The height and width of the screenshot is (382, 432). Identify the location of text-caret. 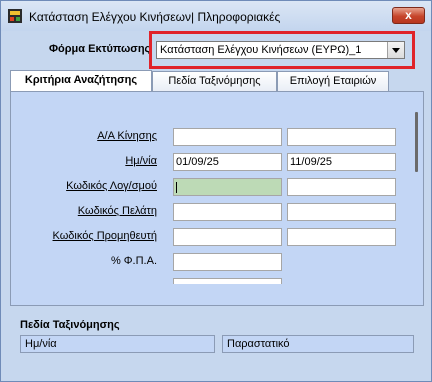
(176, 187).